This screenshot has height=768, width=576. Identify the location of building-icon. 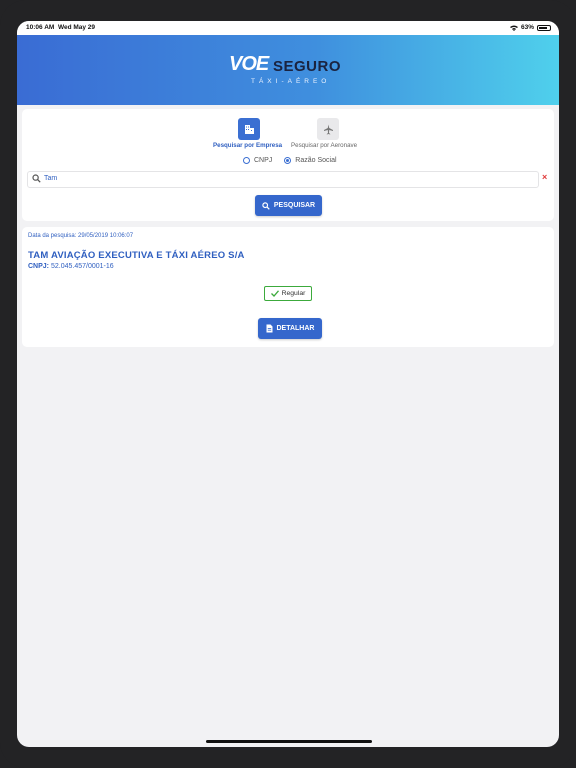
(249, 129).